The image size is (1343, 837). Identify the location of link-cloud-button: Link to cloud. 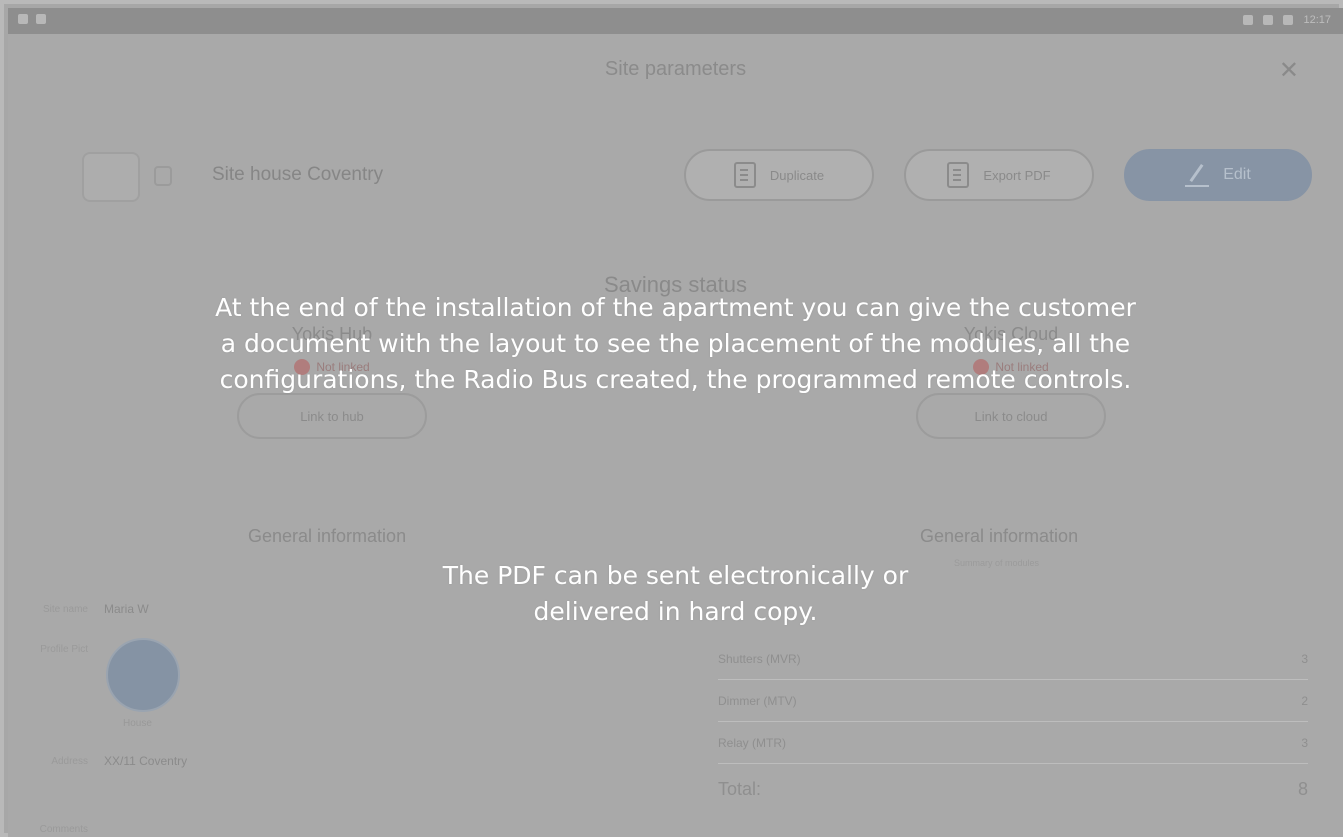
(1011, 416).